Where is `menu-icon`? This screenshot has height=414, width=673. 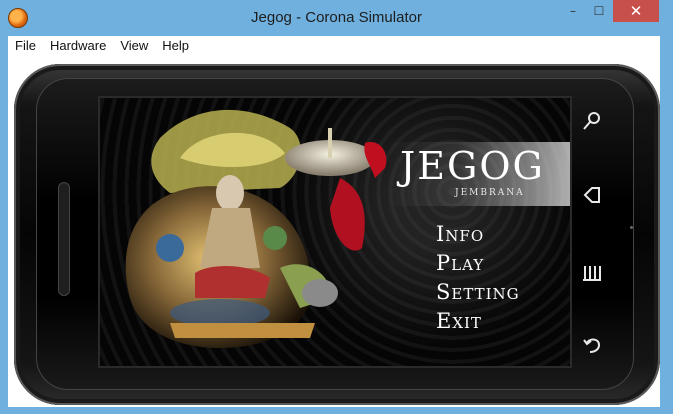
menu-icon is located at coordinates (592, 273).